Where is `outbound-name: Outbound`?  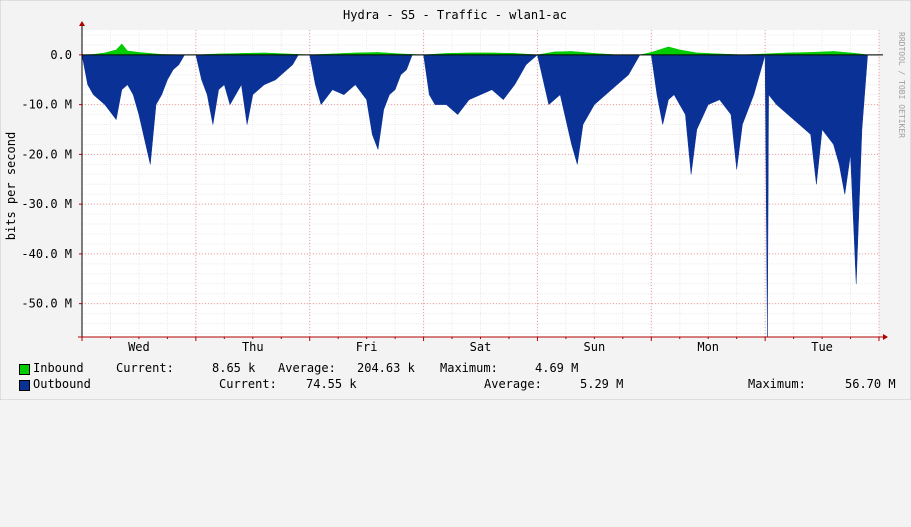 outbound-name: Outbound is located at coordinates (62, 384).